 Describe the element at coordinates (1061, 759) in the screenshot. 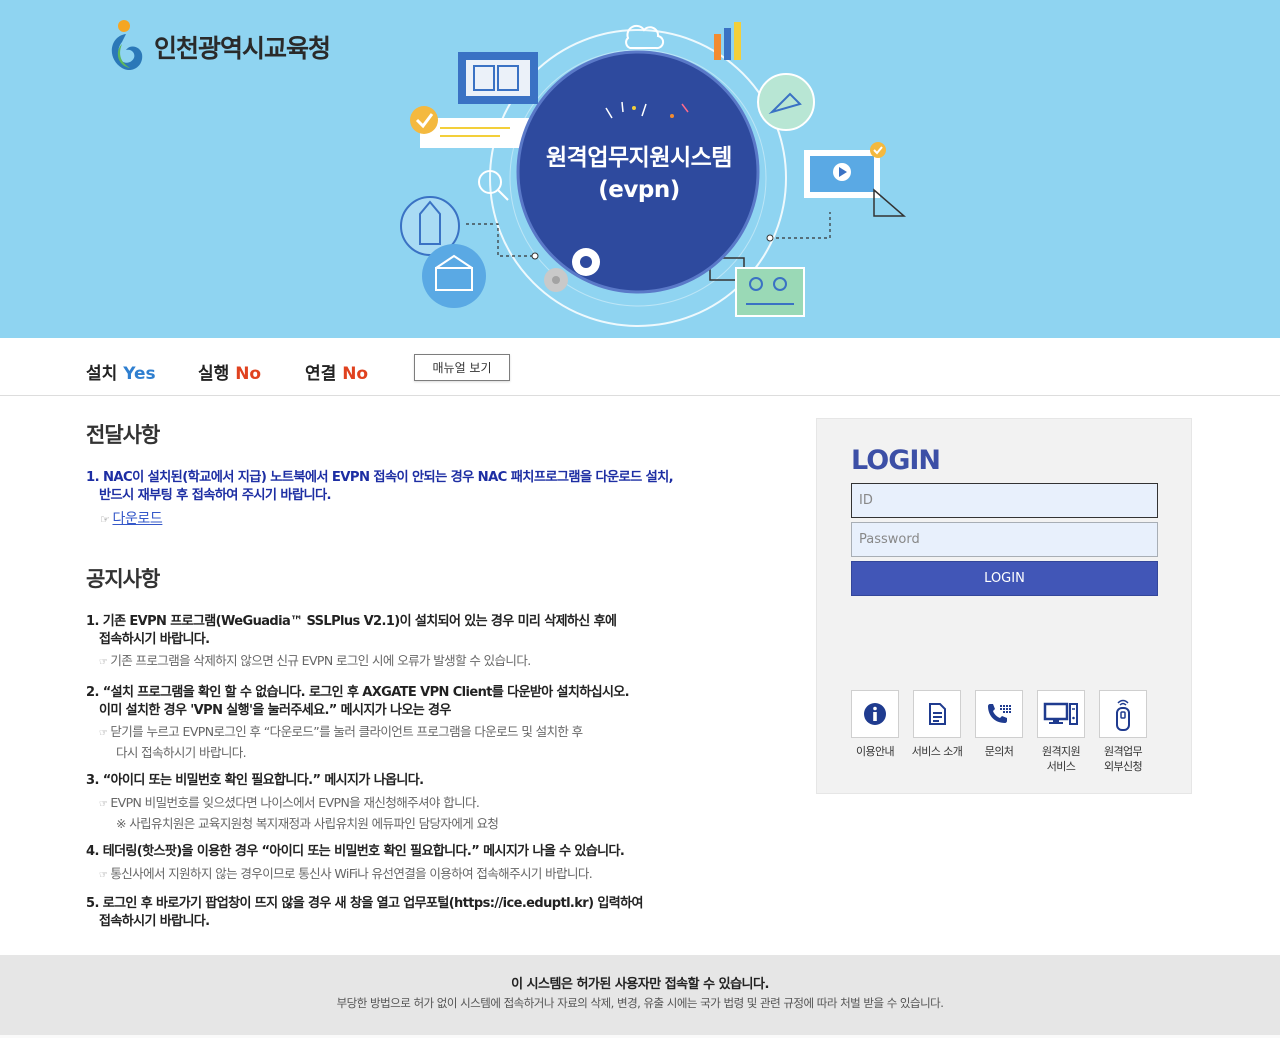

I see `service-label: 원격지원 서비스` at that location.